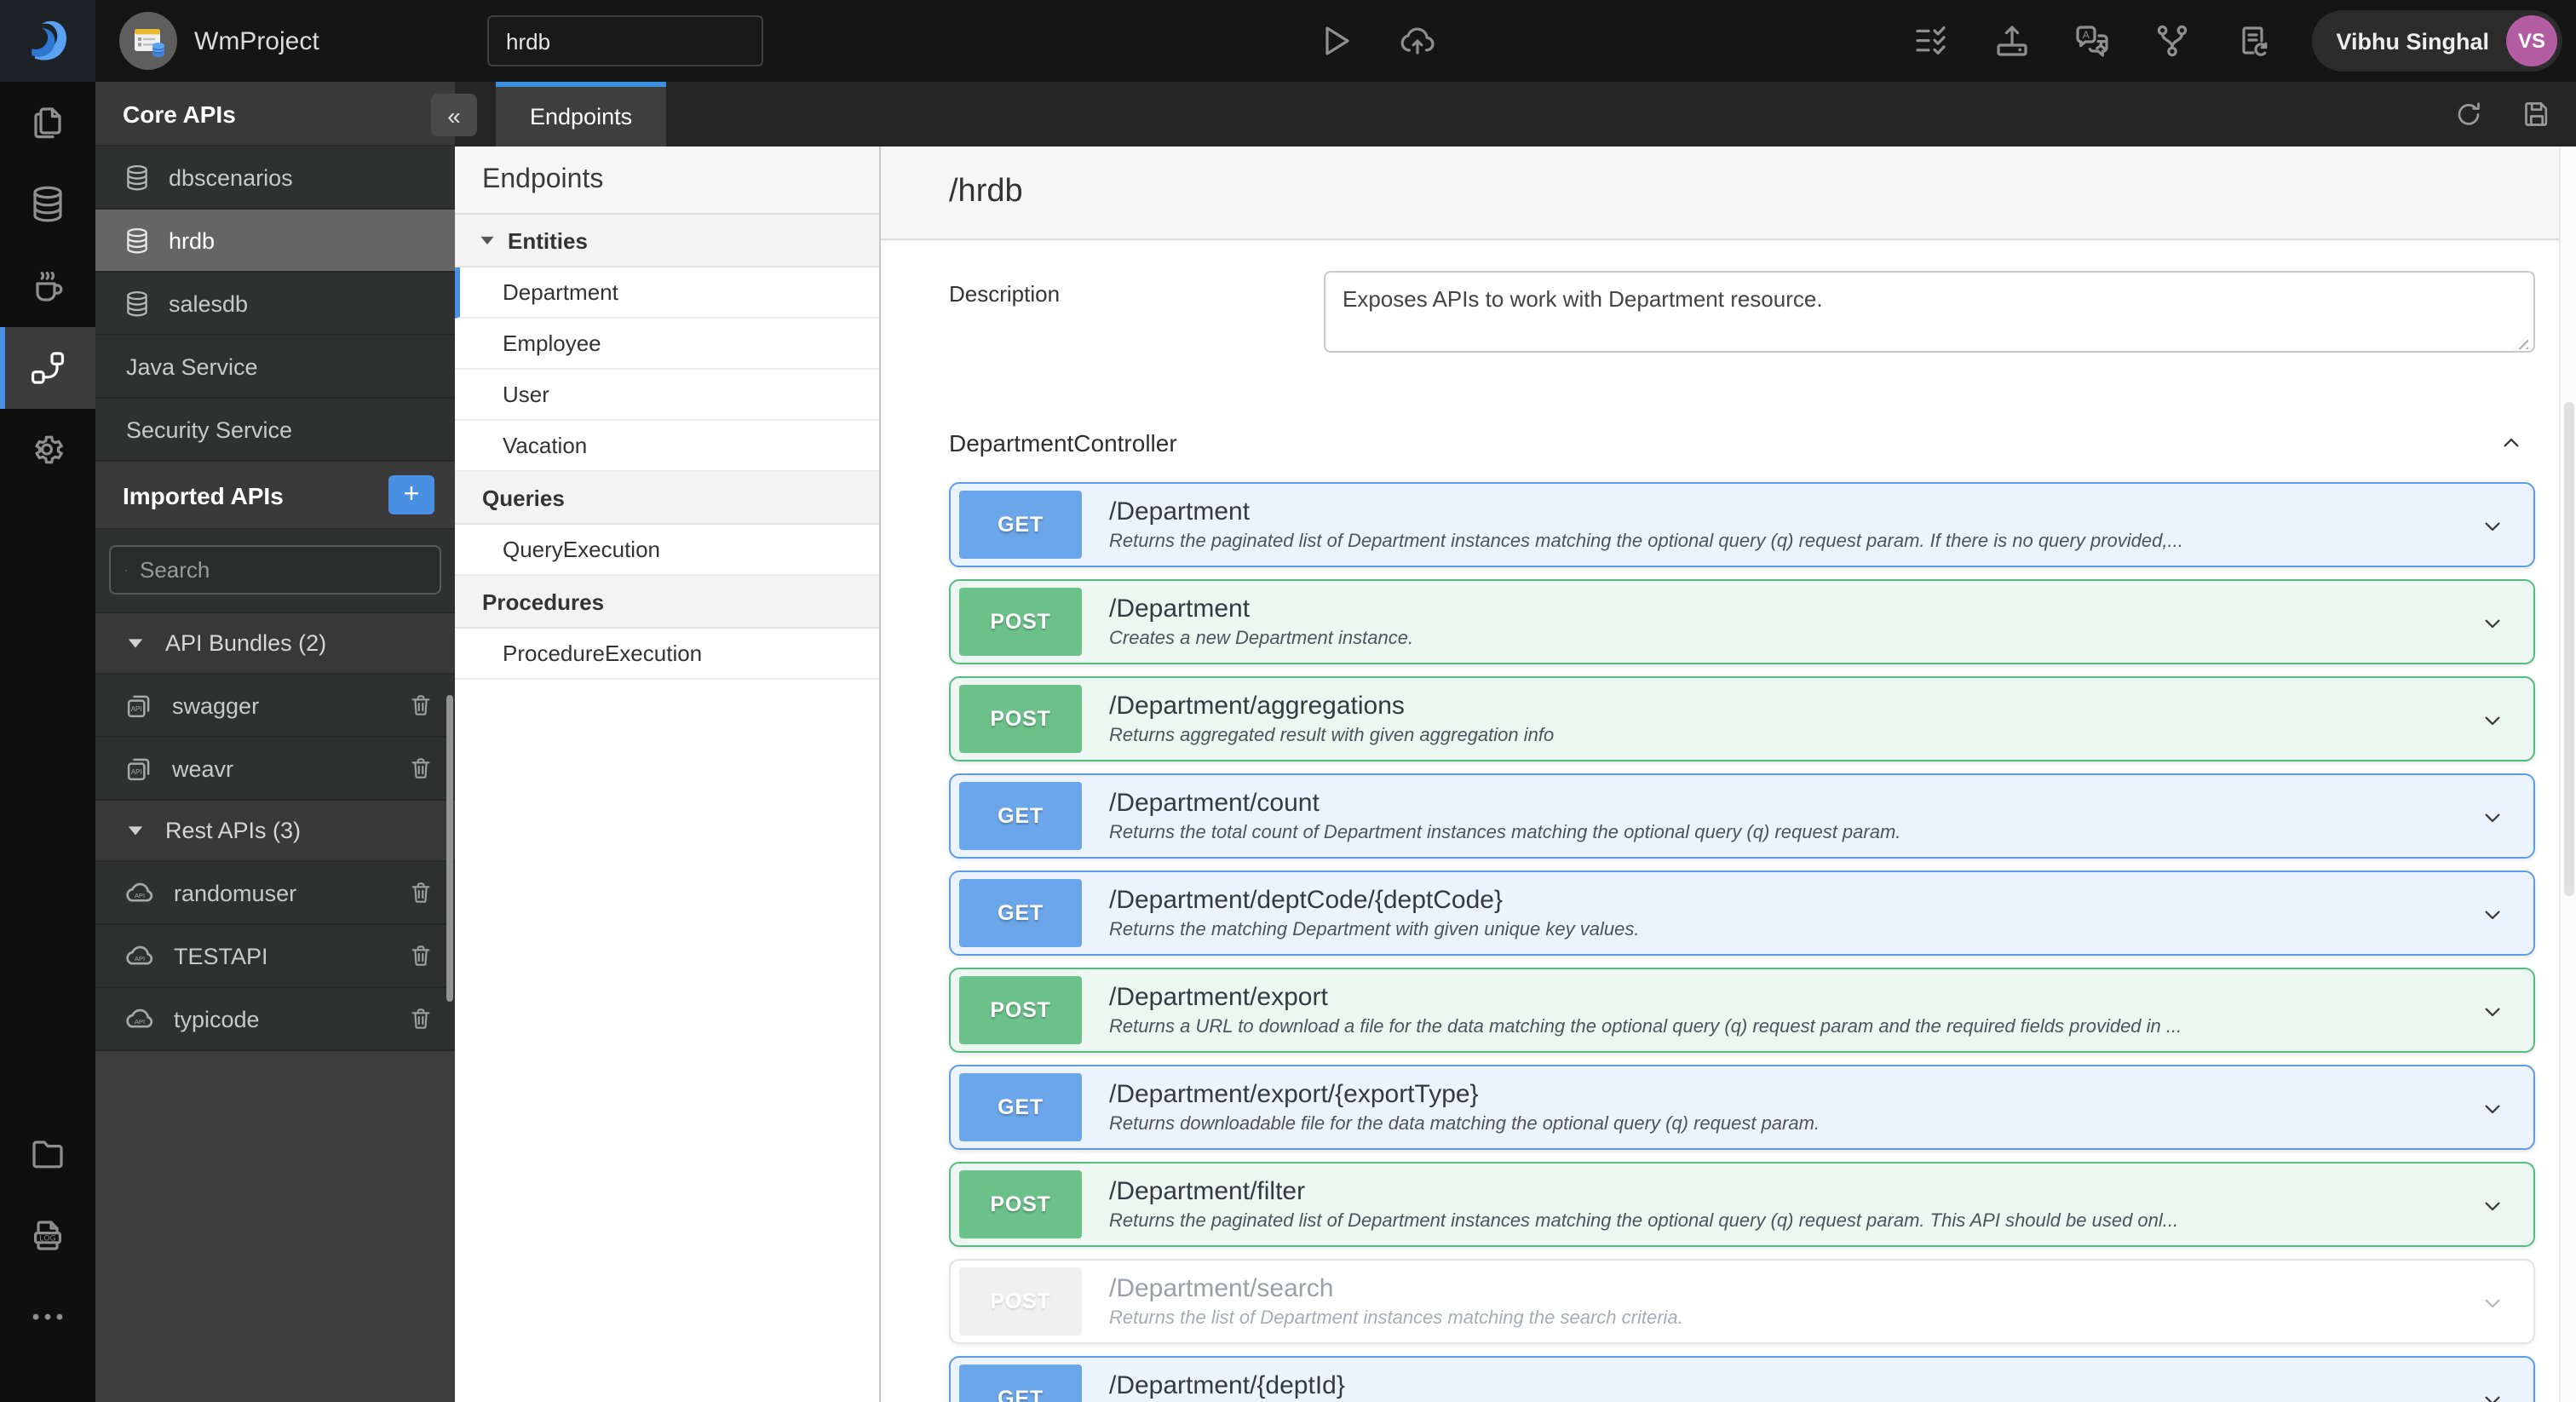  Describe the element at coordinates (48, 742) in the screenshot. I see `left-rail` at that location.